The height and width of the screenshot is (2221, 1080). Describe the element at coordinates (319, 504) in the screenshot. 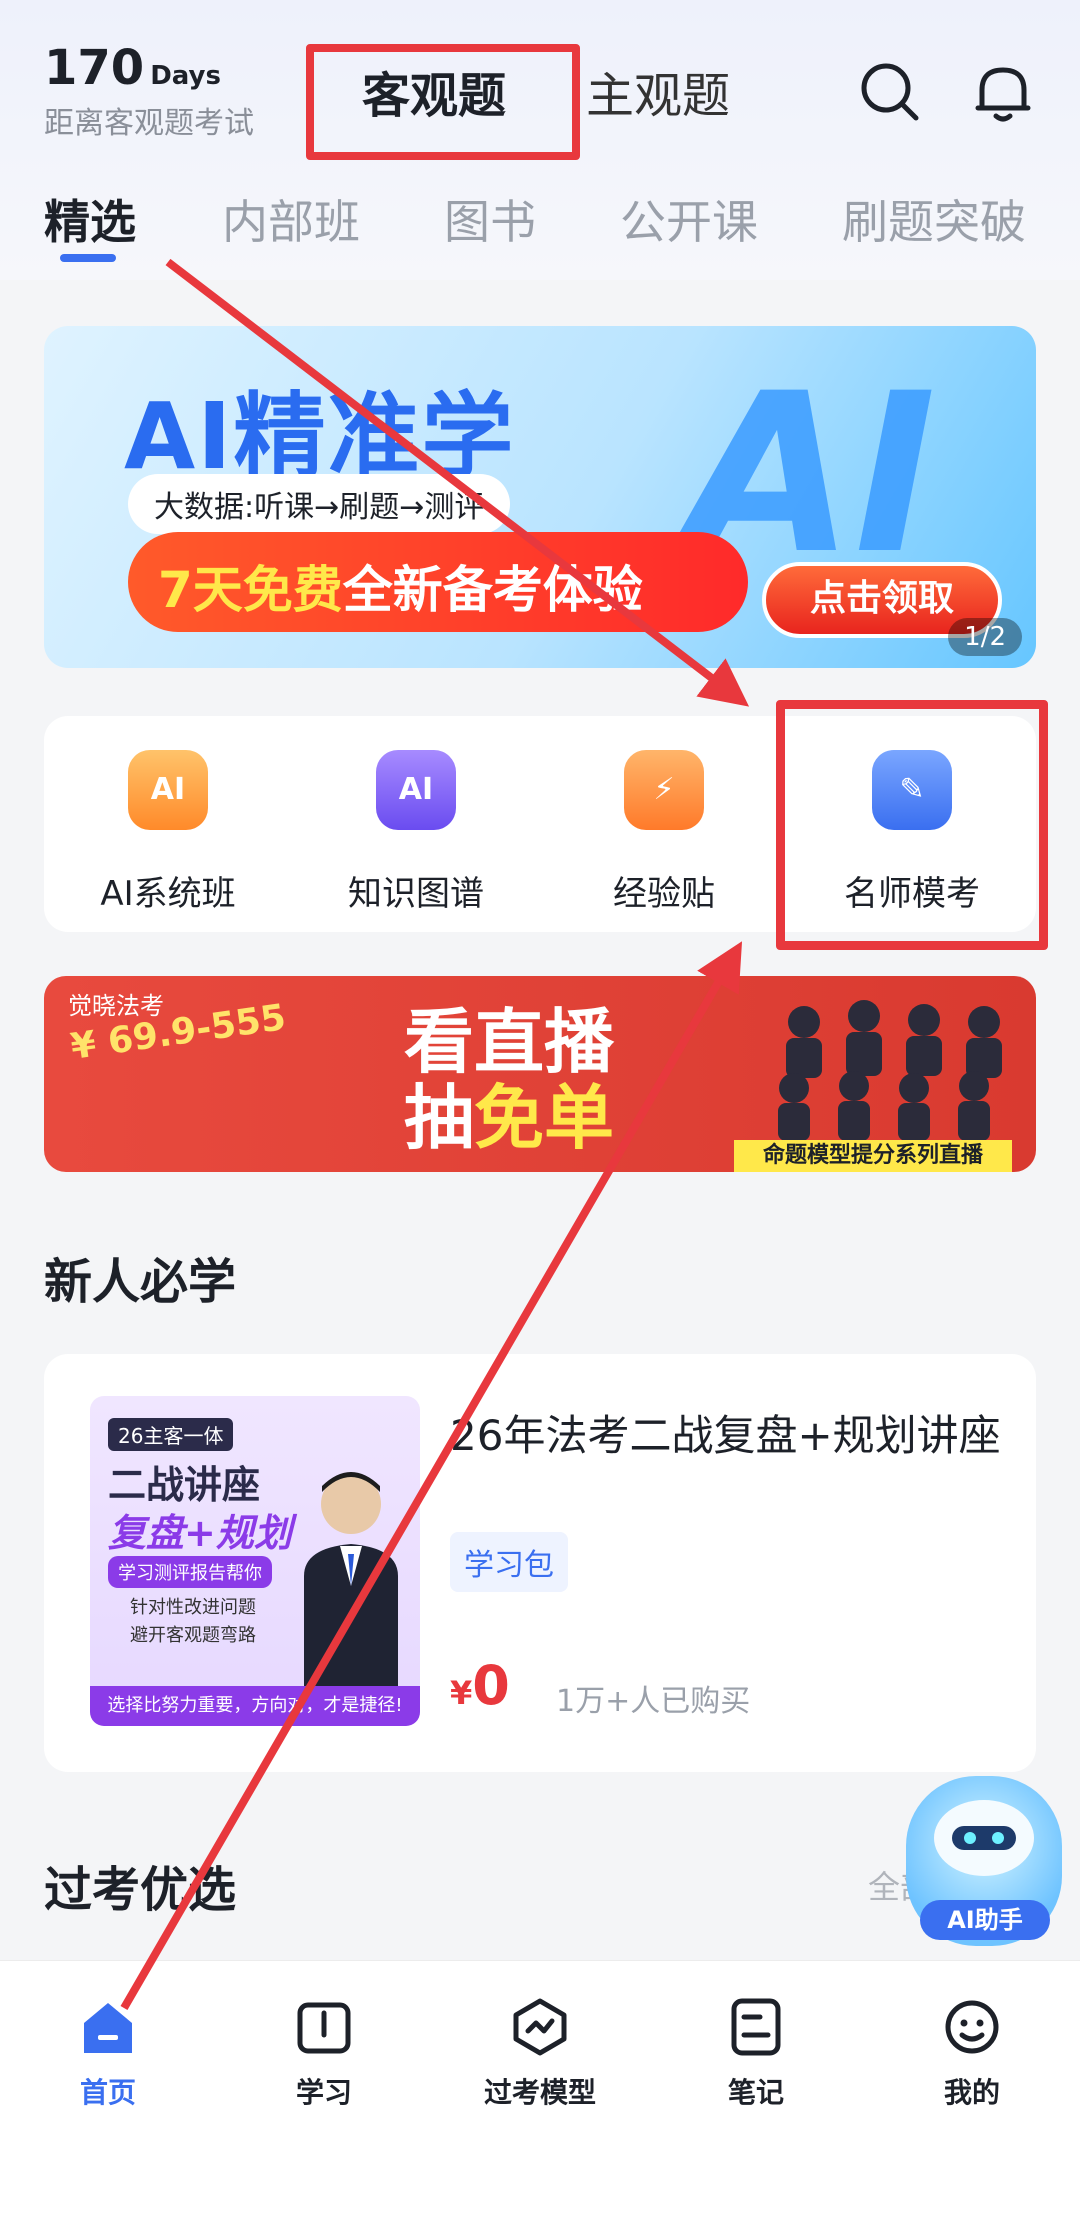

I see `banner-pill: 大数据:听课→刷题→测评` at that location.